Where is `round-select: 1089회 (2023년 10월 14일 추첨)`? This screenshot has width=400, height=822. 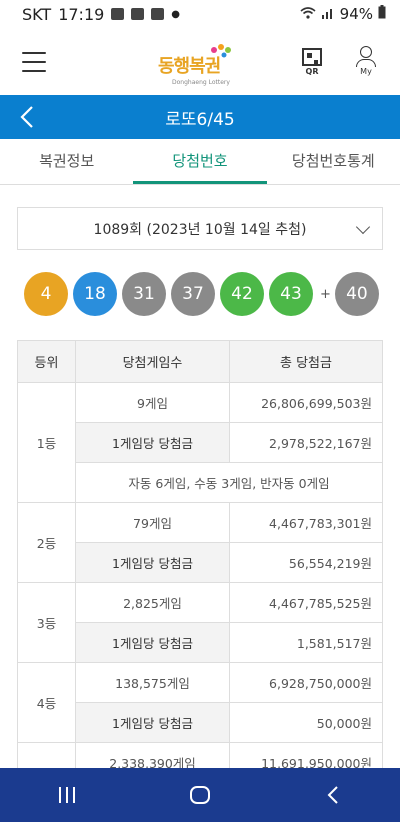 round-select: 1089회 (2023년 10월 14일 추첨) is located at coordinates (200, 228).